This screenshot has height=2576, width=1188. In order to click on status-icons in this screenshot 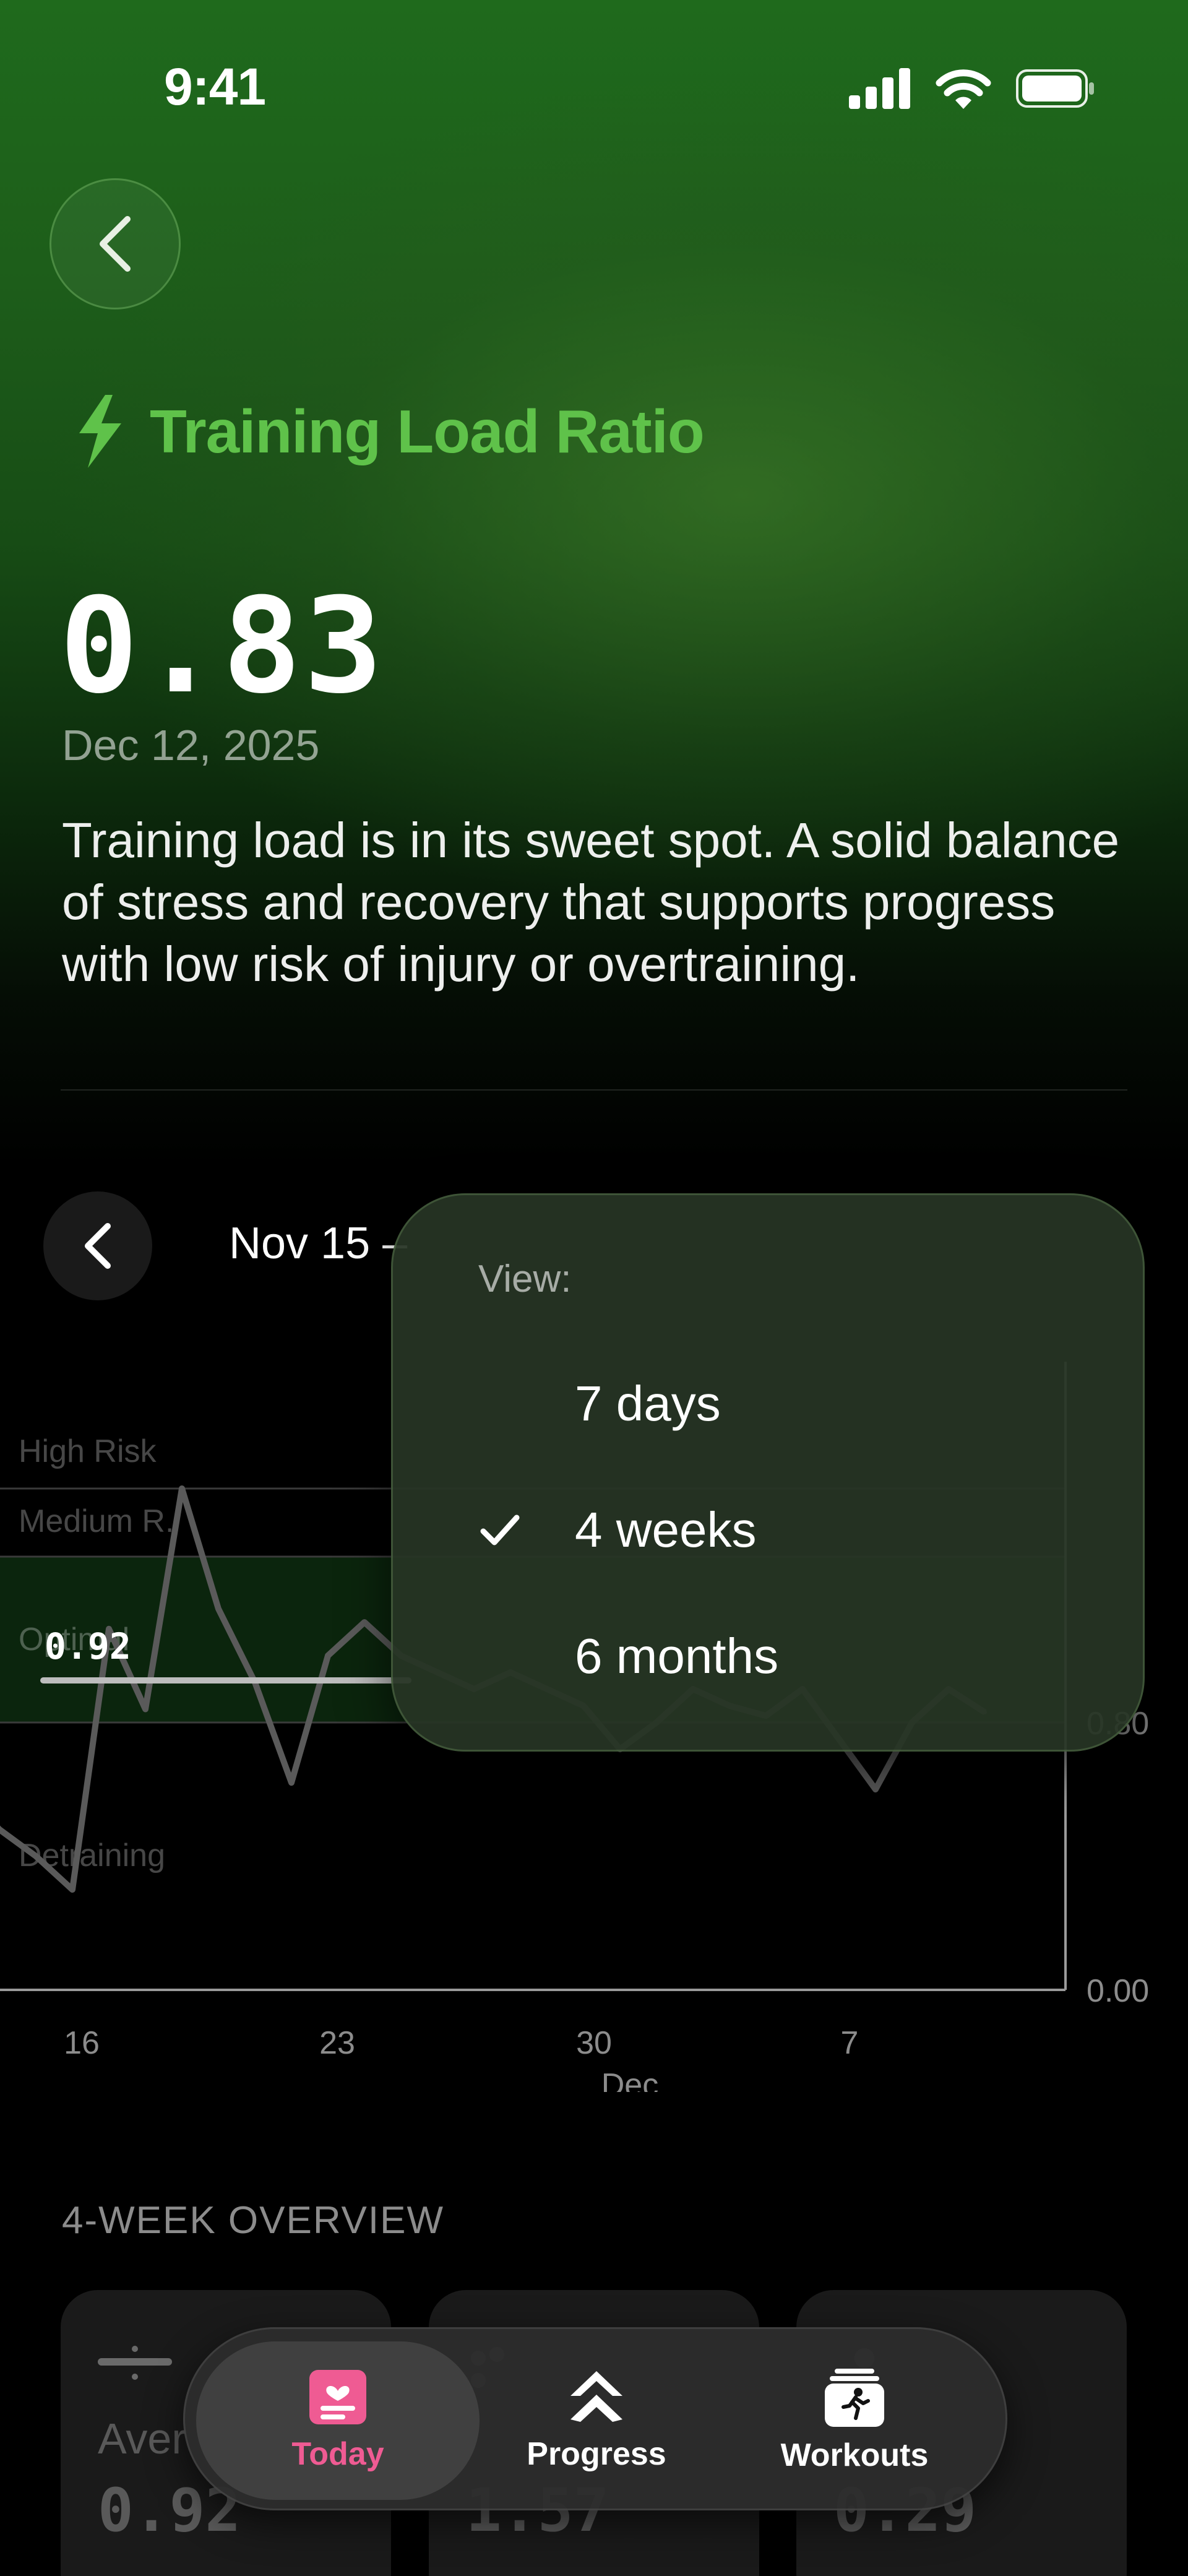, I will do `click(972, 88)`.